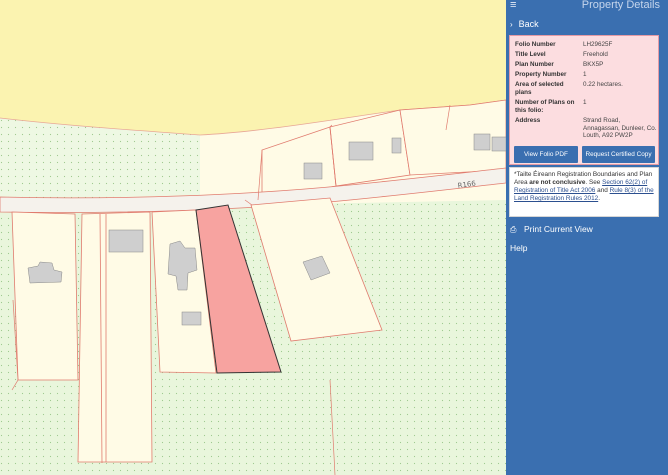 The image size is (668, 475). I want to click on request-certified-copy-button: Request Certified Copy, so click(618, 154).